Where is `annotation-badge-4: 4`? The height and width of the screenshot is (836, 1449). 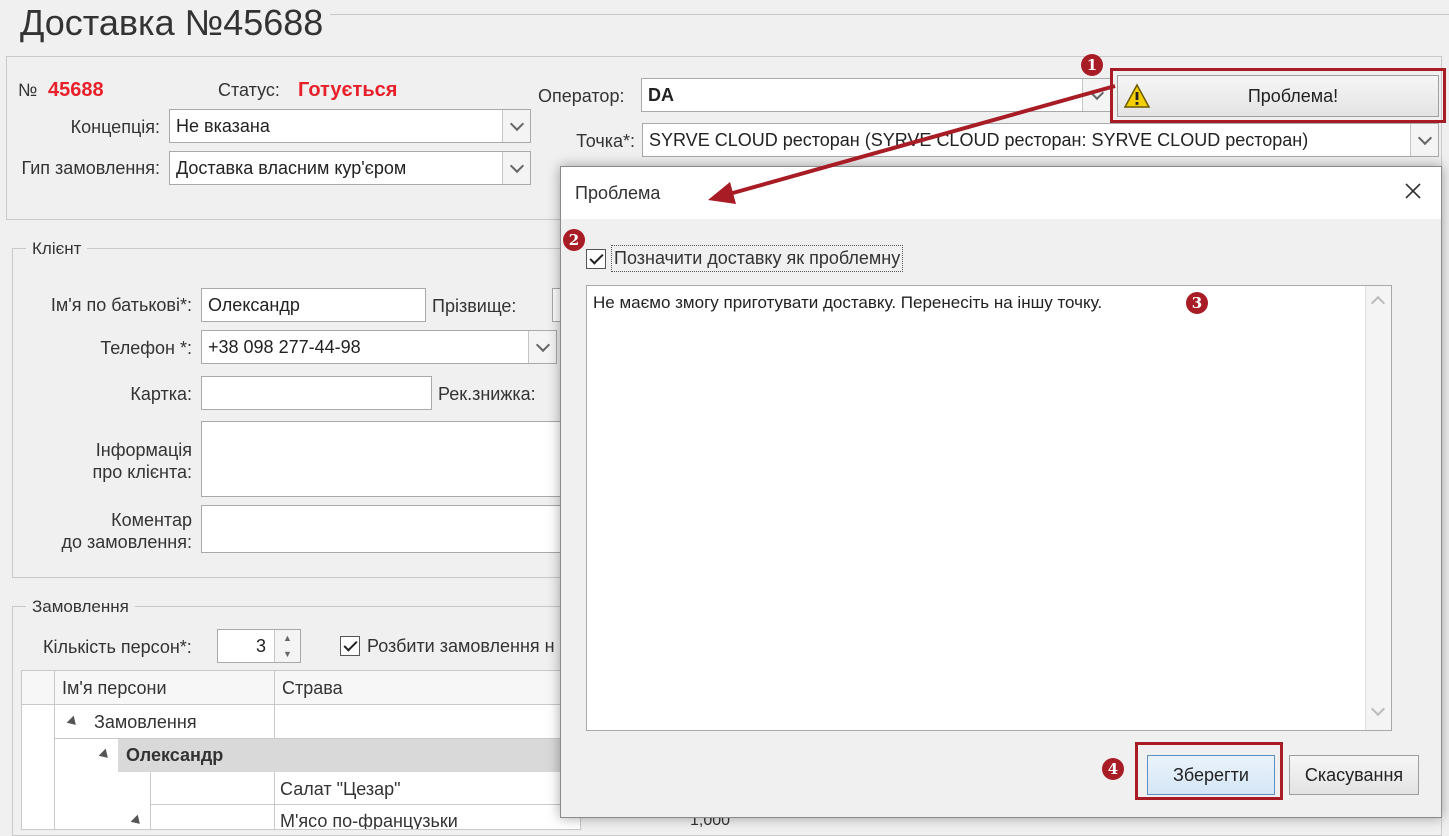
annotation-badge-4: 4 is located at coordinates (1113, 769).